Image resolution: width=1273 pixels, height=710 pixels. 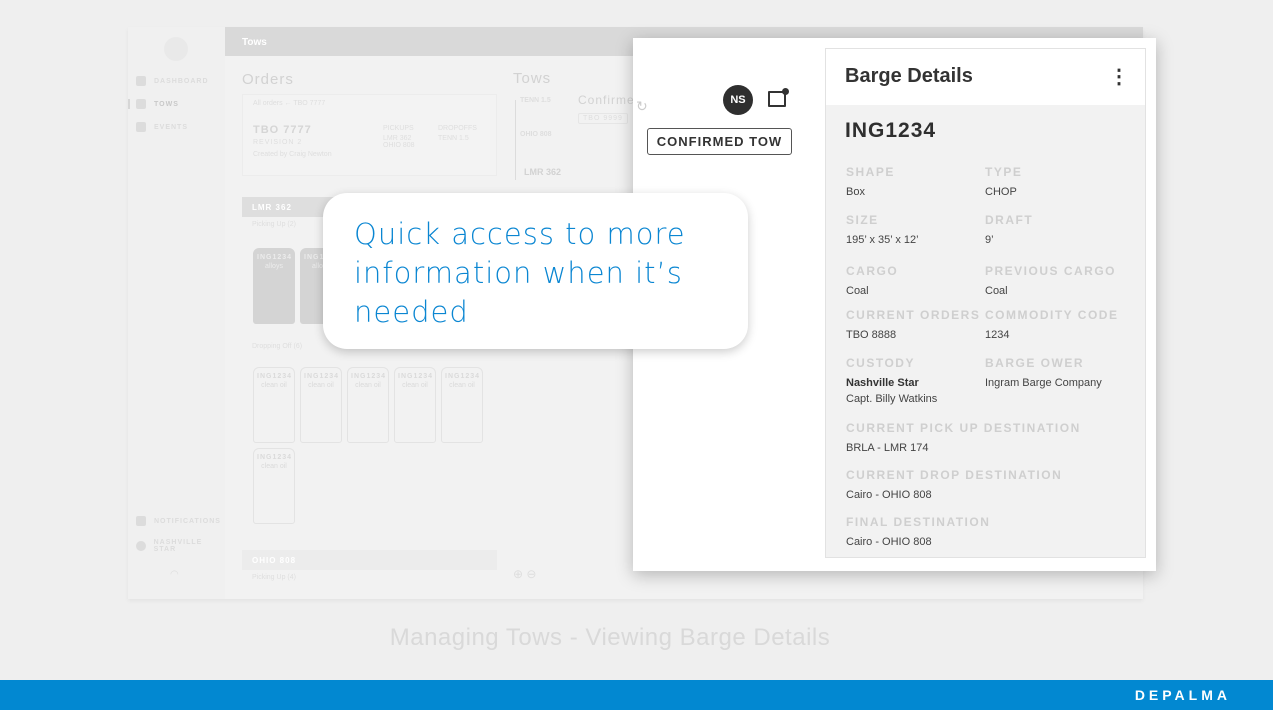 What do you see at coordinates (1119, 77) in the screenshot?
I see `more-options-icon: ⋮` at bounding box center [1119, 77].